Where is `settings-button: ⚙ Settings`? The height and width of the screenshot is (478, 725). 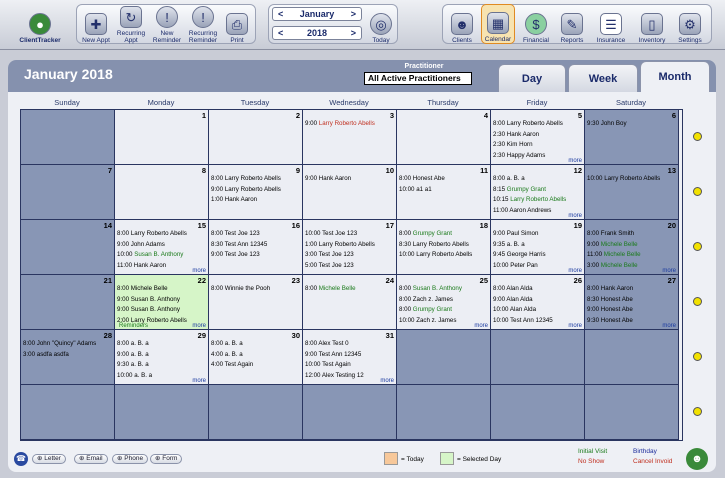 settings-button: ⚙ Settings is located at coordinates (690, 24).